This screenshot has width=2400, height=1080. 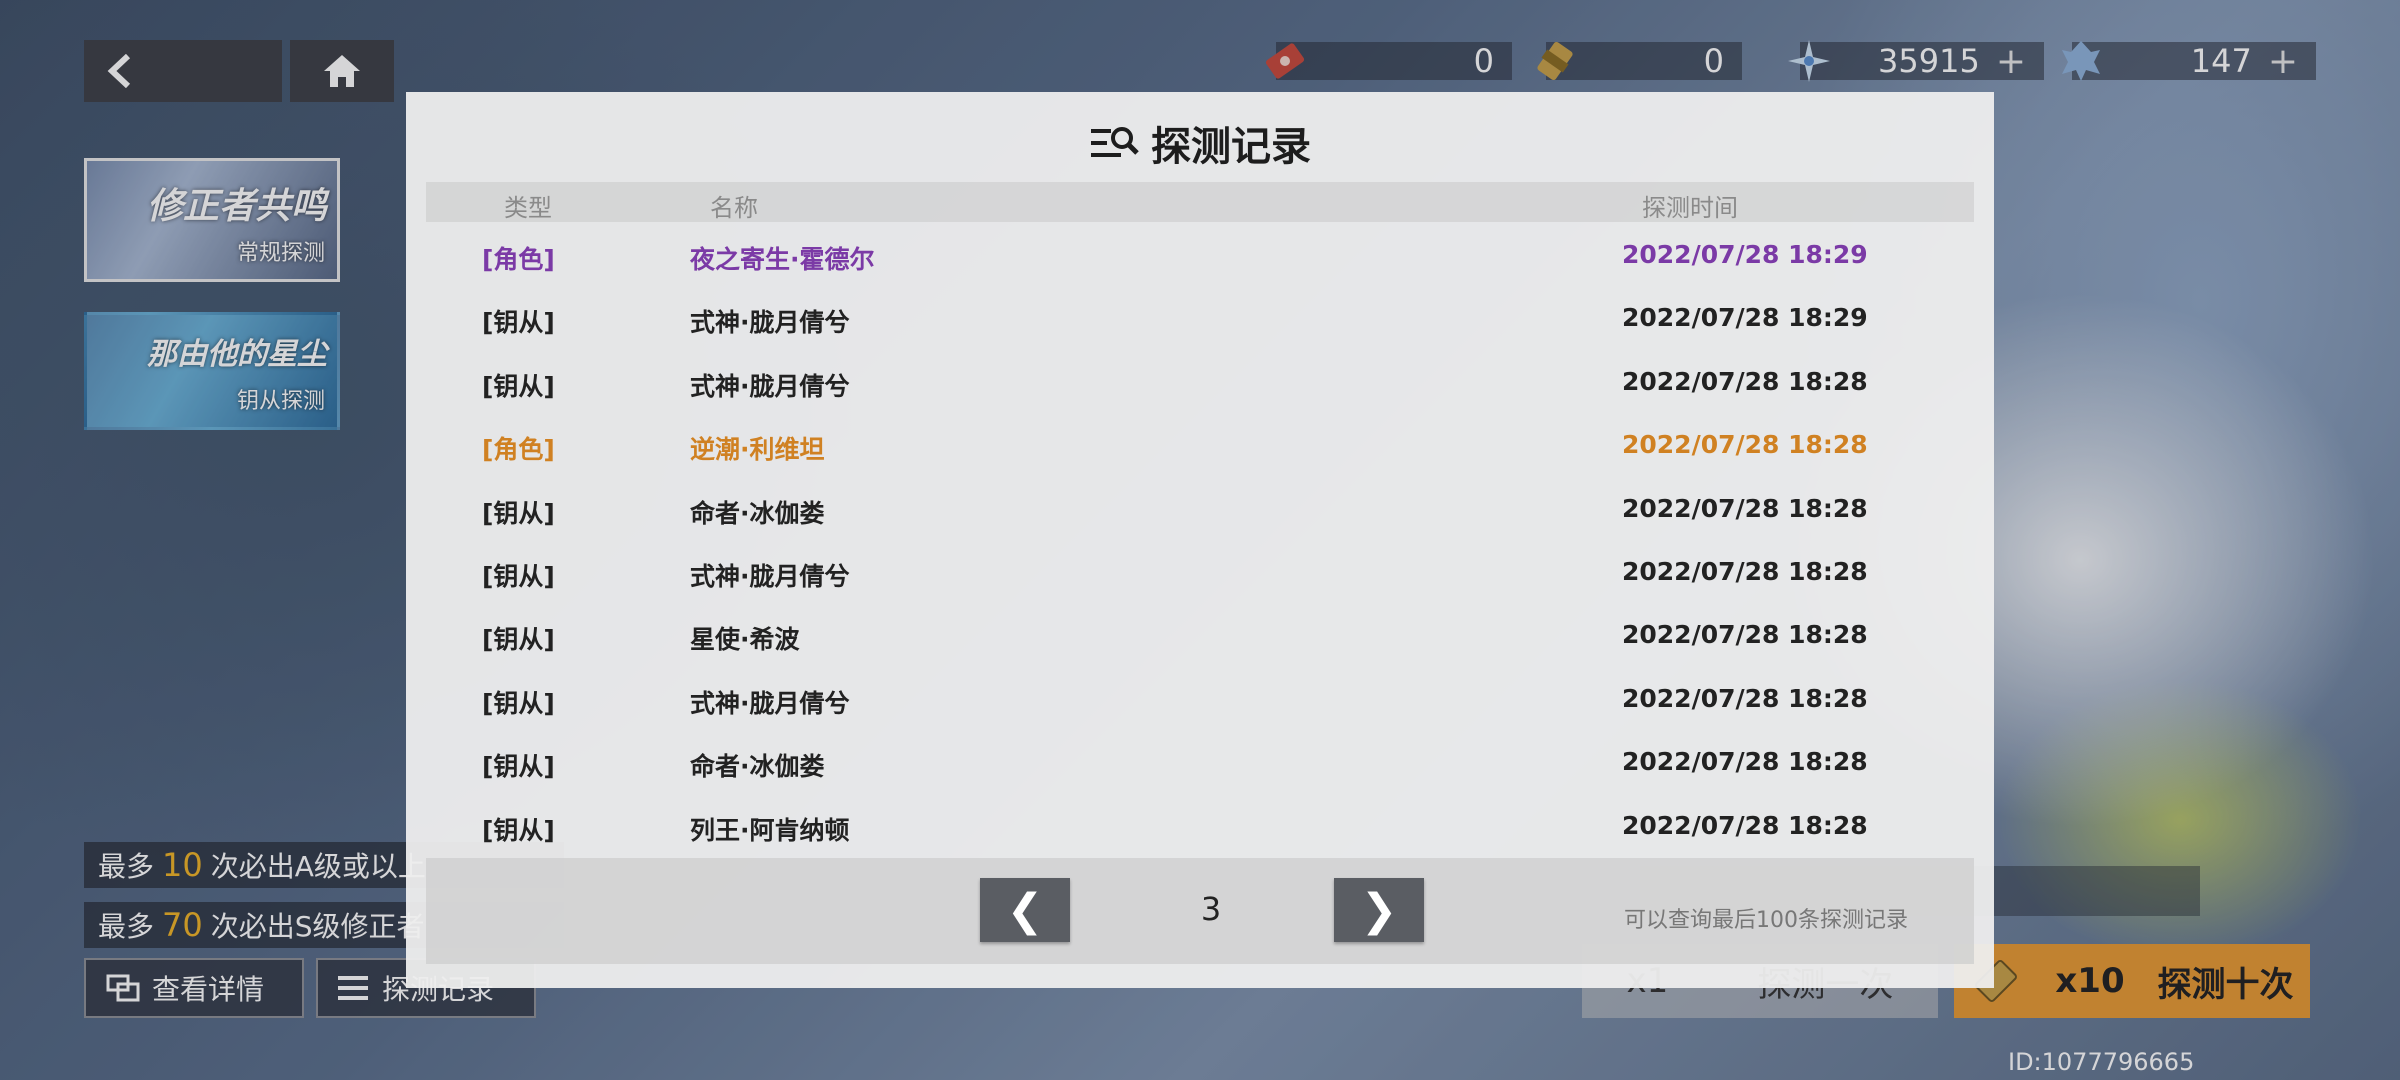 I want to click on row-name: 夜之寄生·霍德尔, so click(x=782, y=259).